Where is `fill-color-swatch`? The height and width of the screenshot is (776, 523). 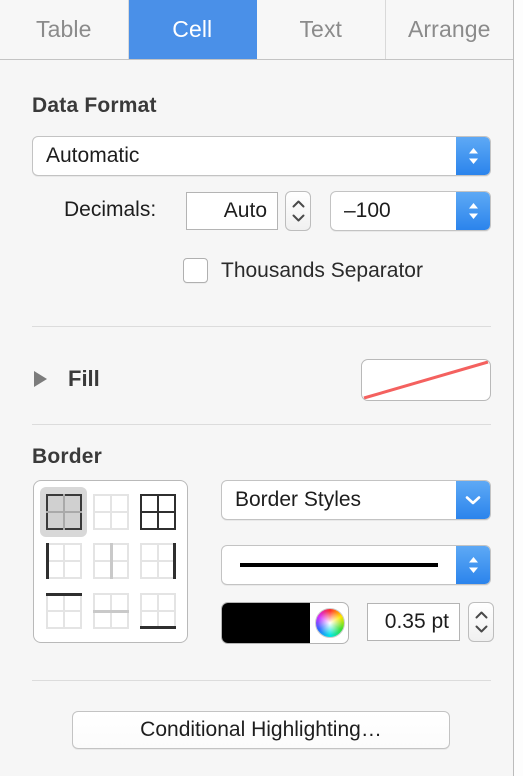
fill-color-swatch is located at coordinates (426, 380).